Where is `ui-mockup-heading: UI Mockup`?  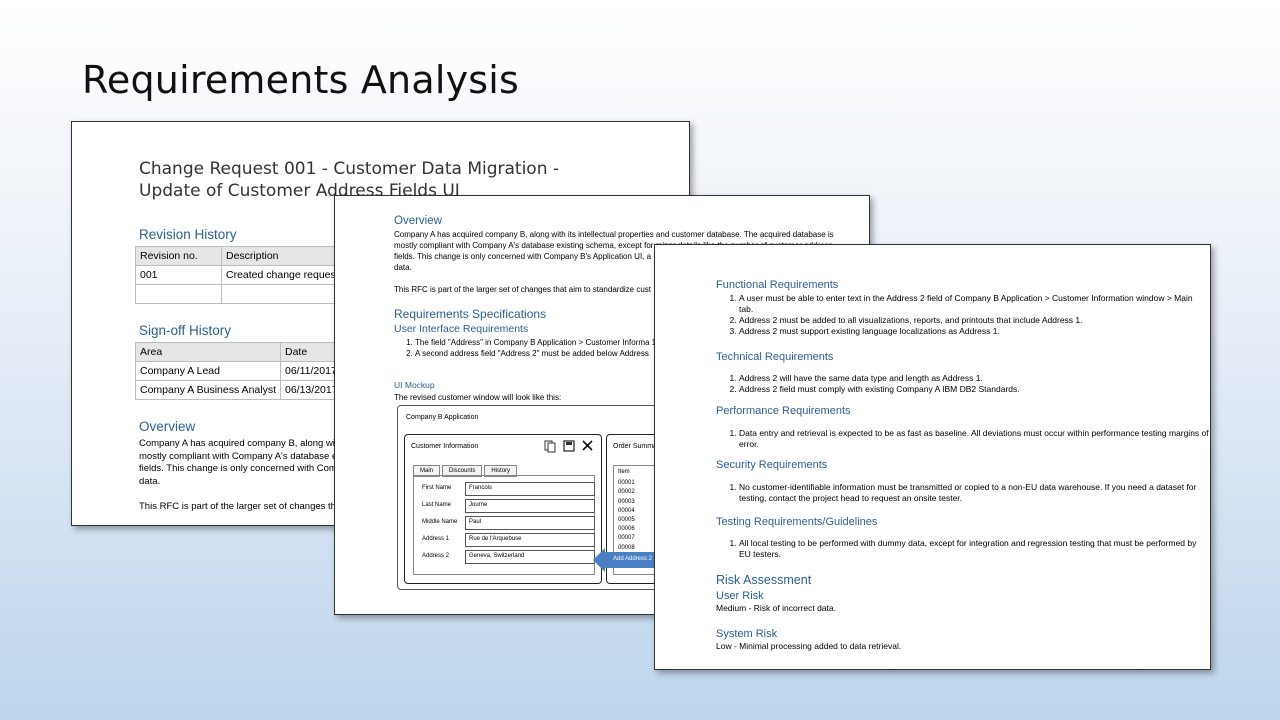
ui-mockup-heading: UI Mockup is located at coordinates (414, 385).